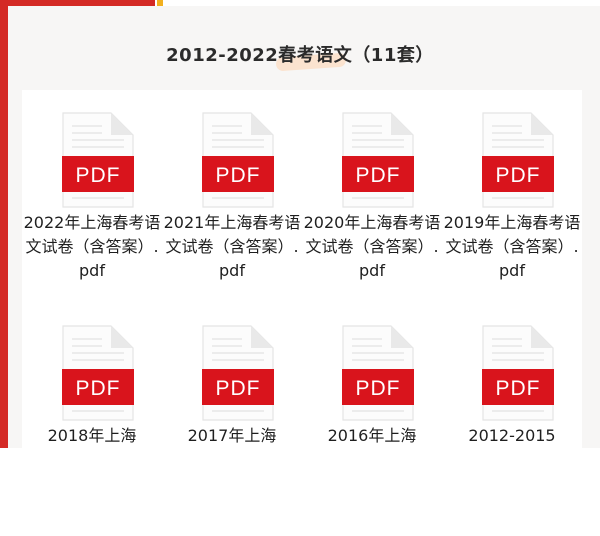 This screenshot has height=536, width=600. Describe the element at coordinates (92, 435) in the screenshot. I see `file-name: 2018年上海` at that location.